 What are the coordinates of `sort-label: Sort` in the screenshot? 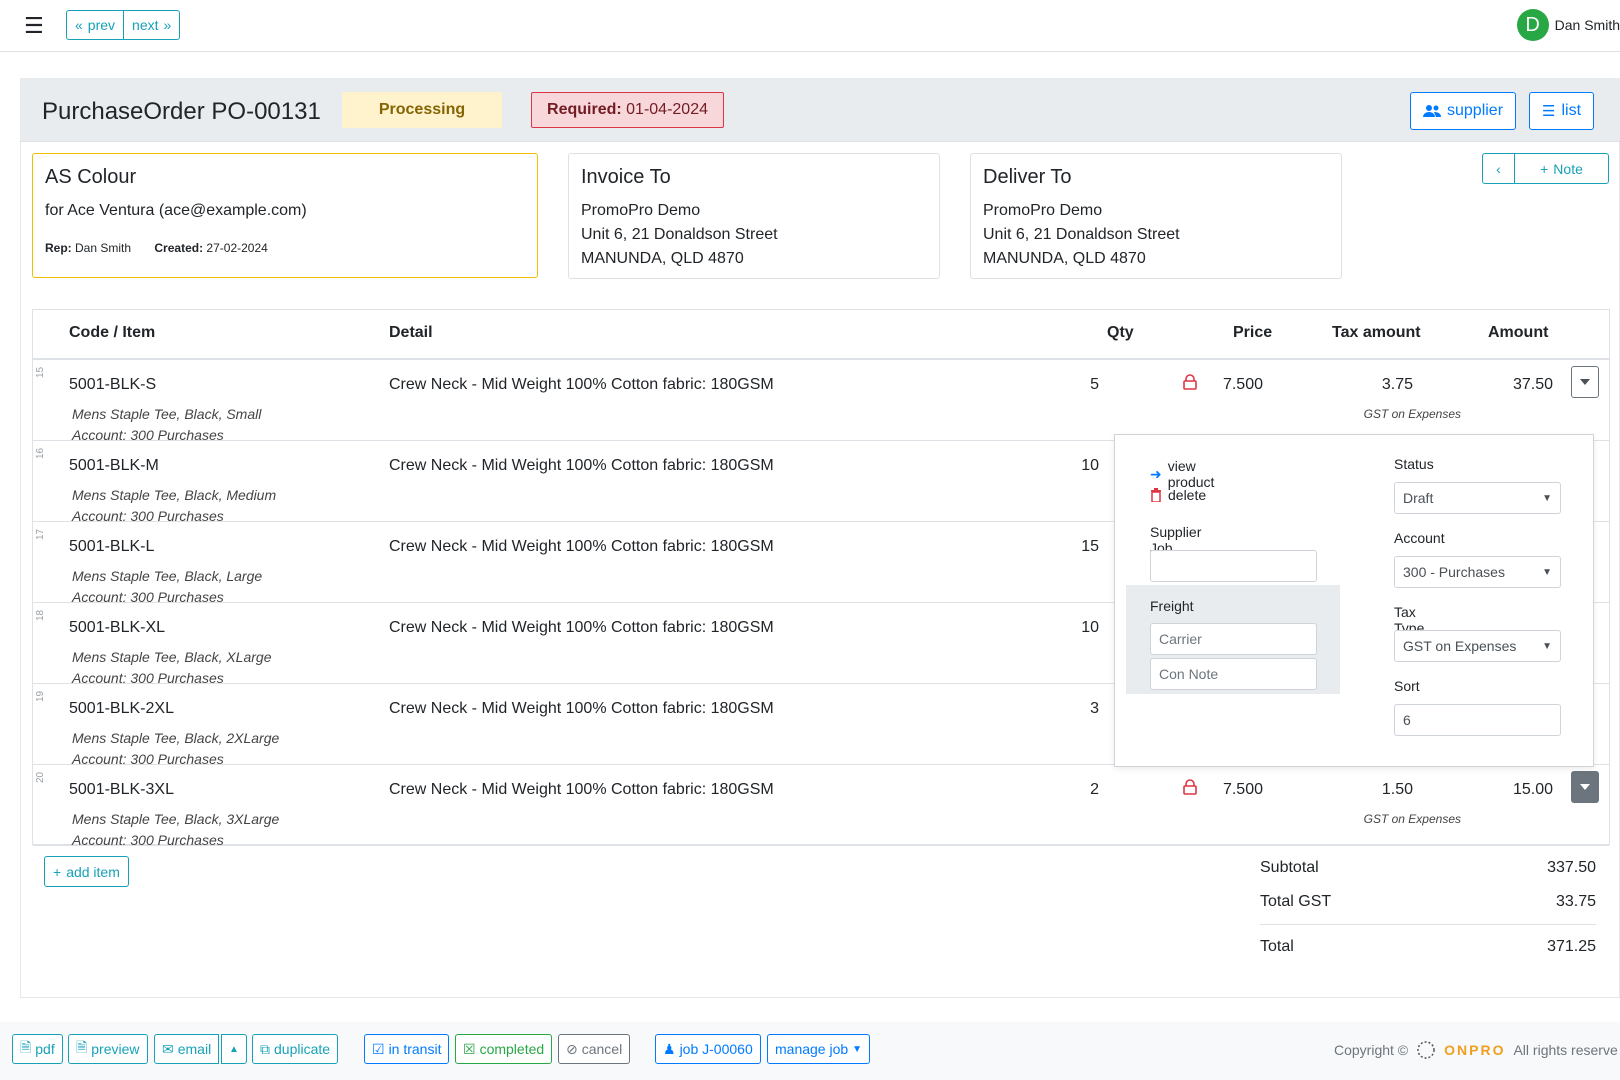 It's located at (1407, 686).